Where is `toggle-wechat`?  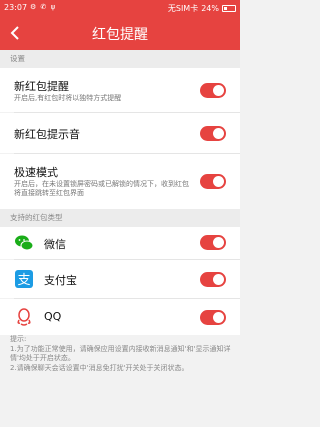 toggle-wechat is located at coordinates (213, 242).